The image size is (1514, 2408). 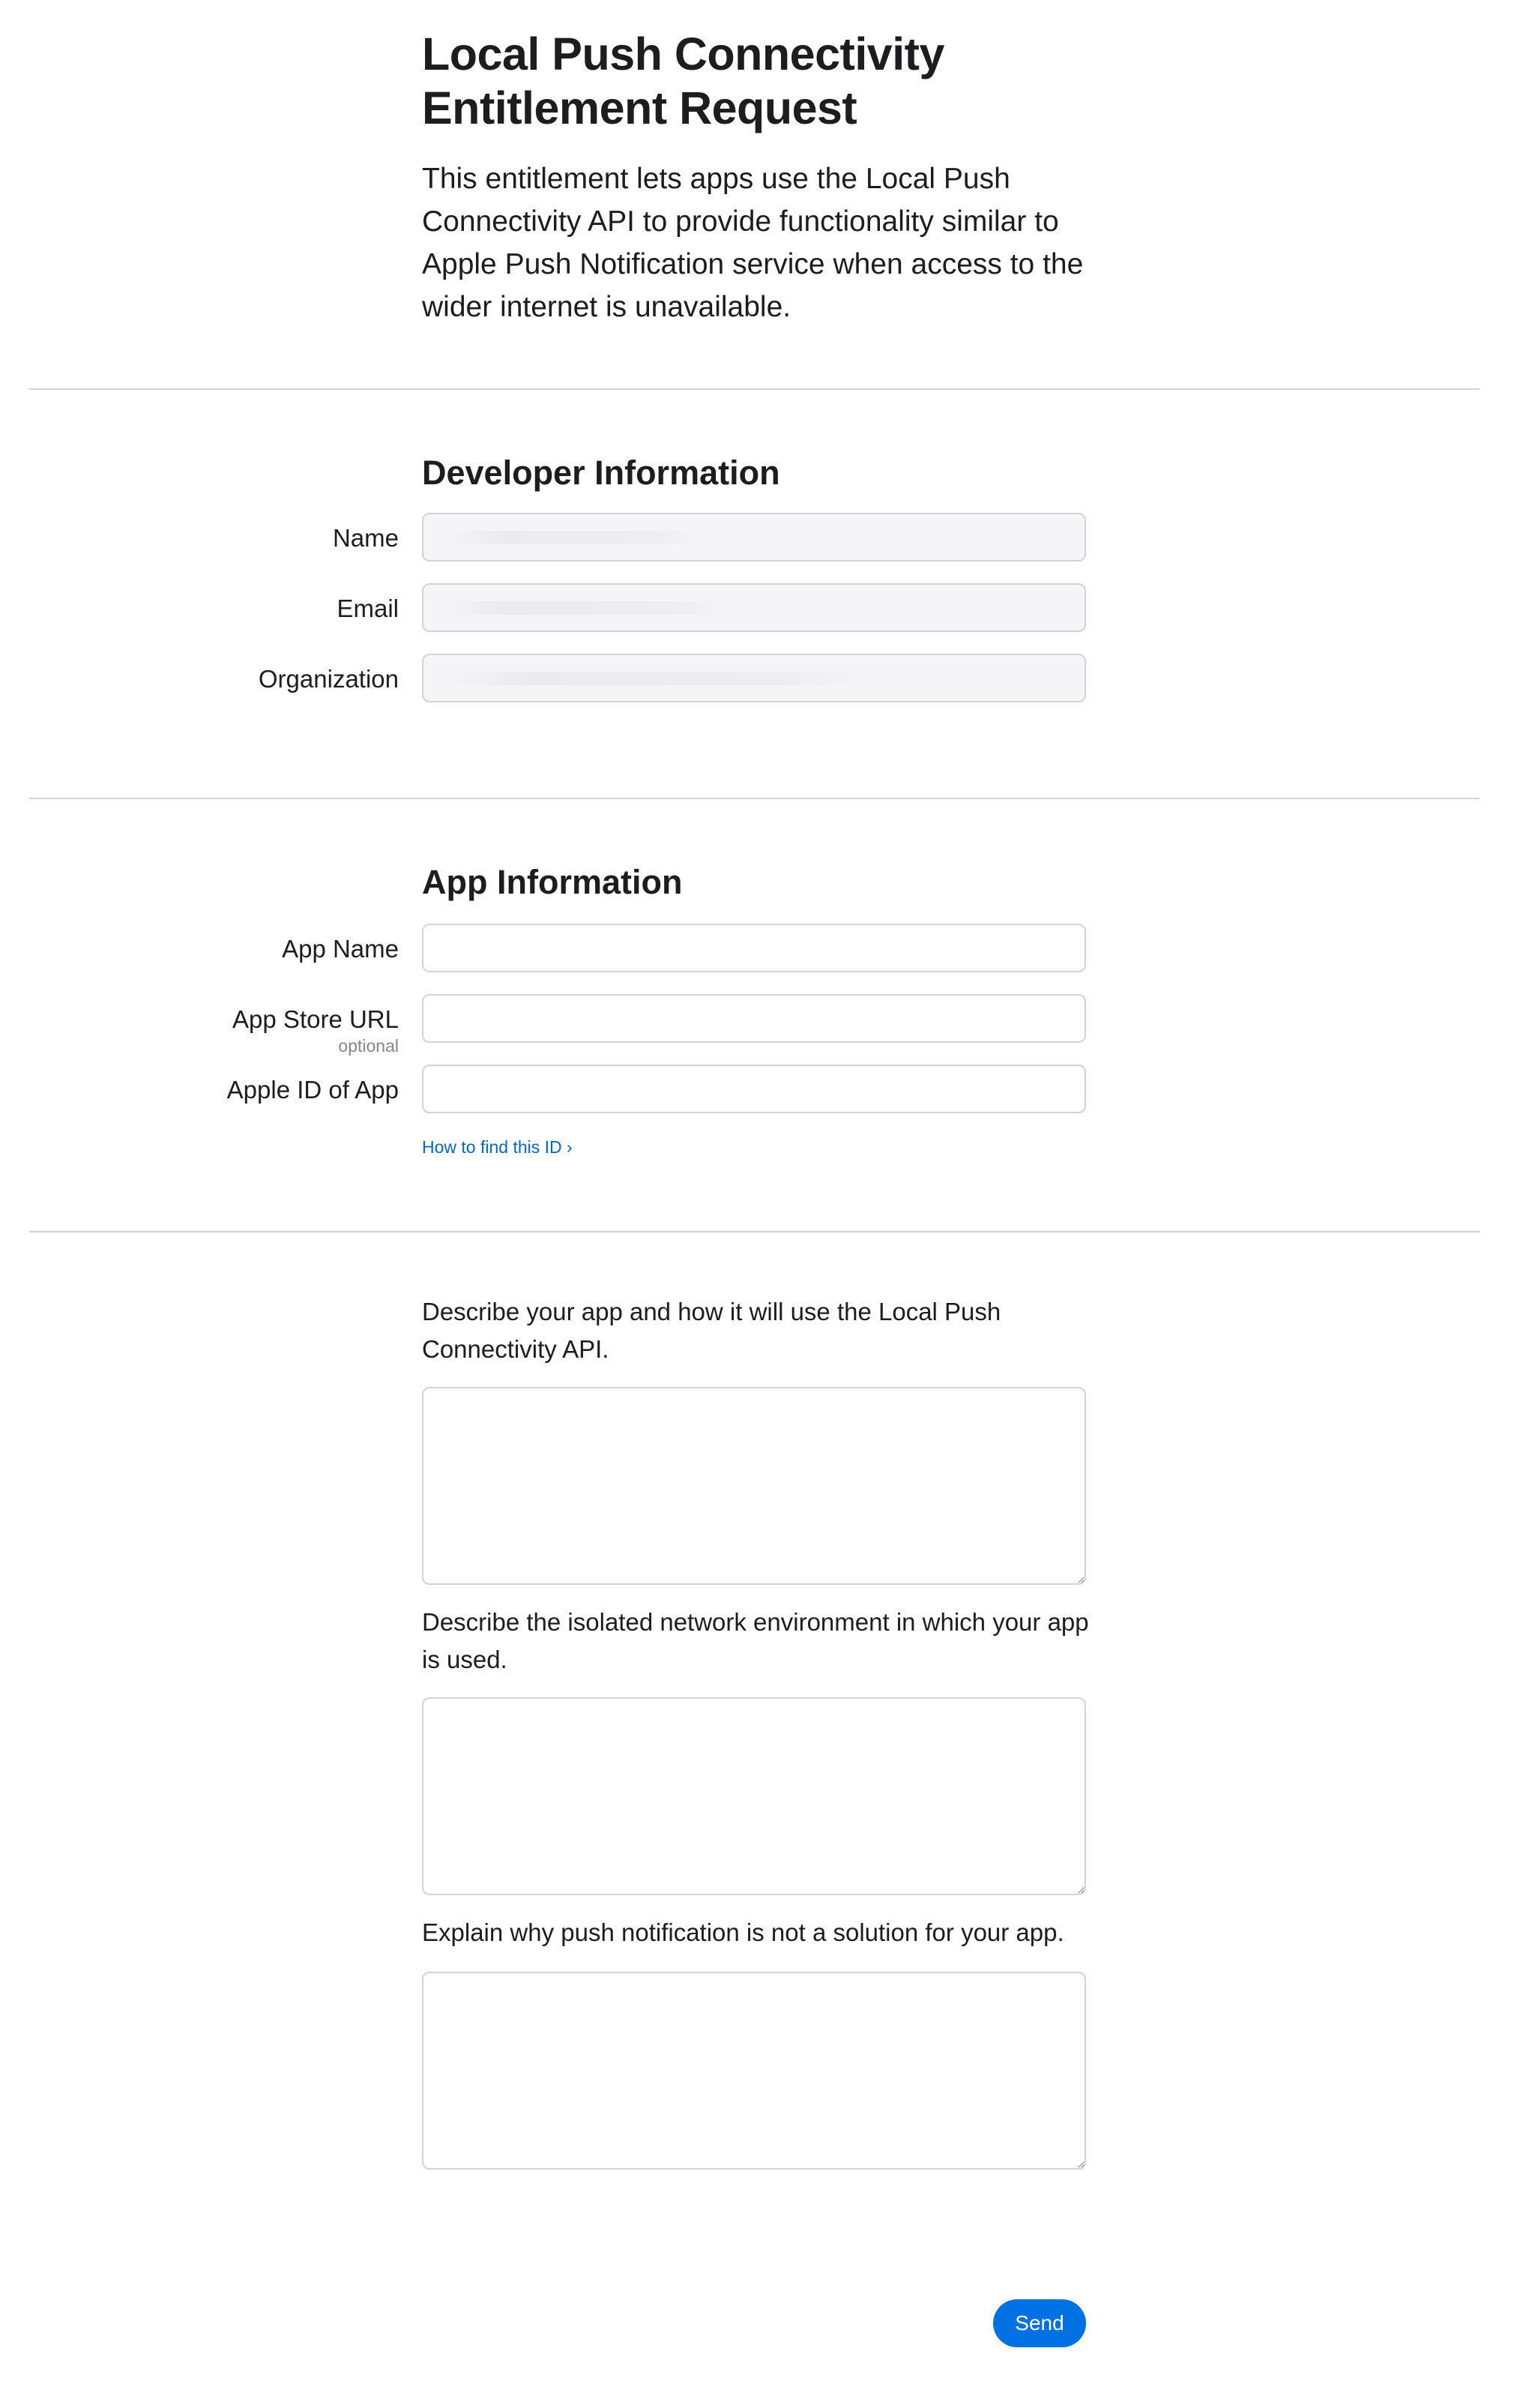 I want to click on app-information-heading: App Information, so click(x=552, y=882).